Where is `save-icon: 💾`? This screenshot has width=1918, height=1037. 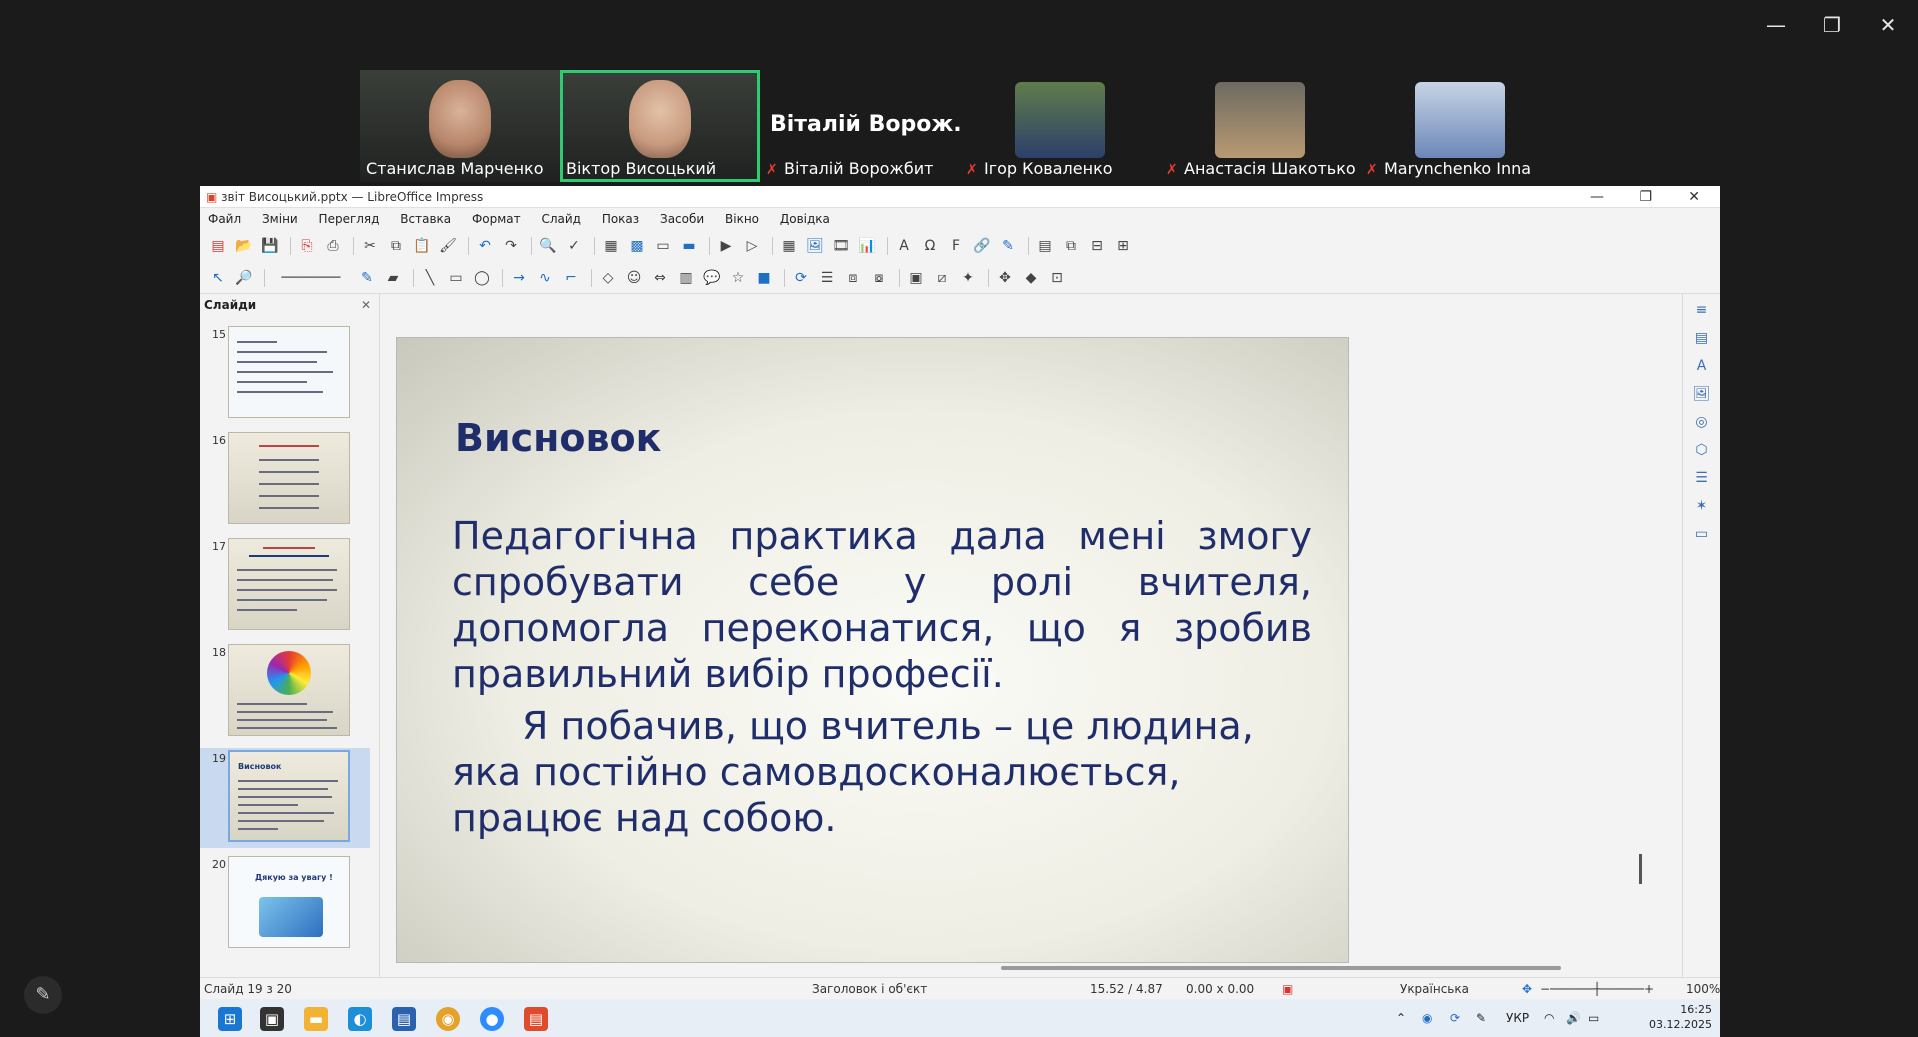
save-icon: 💾 is located at coordinates (270, 246).